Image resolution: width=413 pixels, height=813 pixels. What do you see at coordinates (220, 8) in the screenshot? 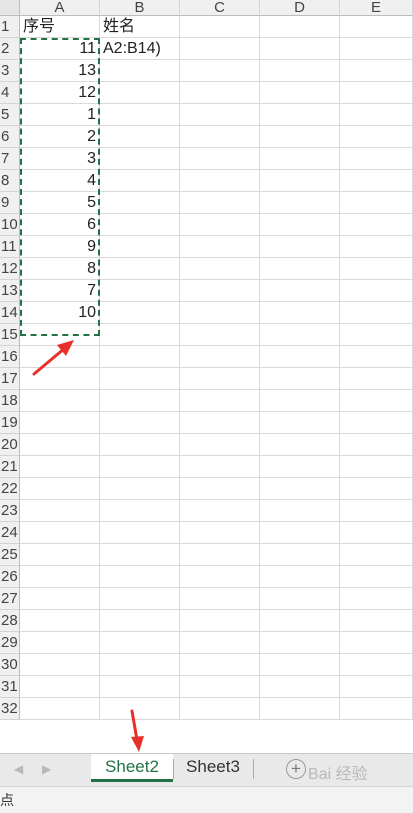
I see `column-header-C: C` at bounding box center [220, 8].